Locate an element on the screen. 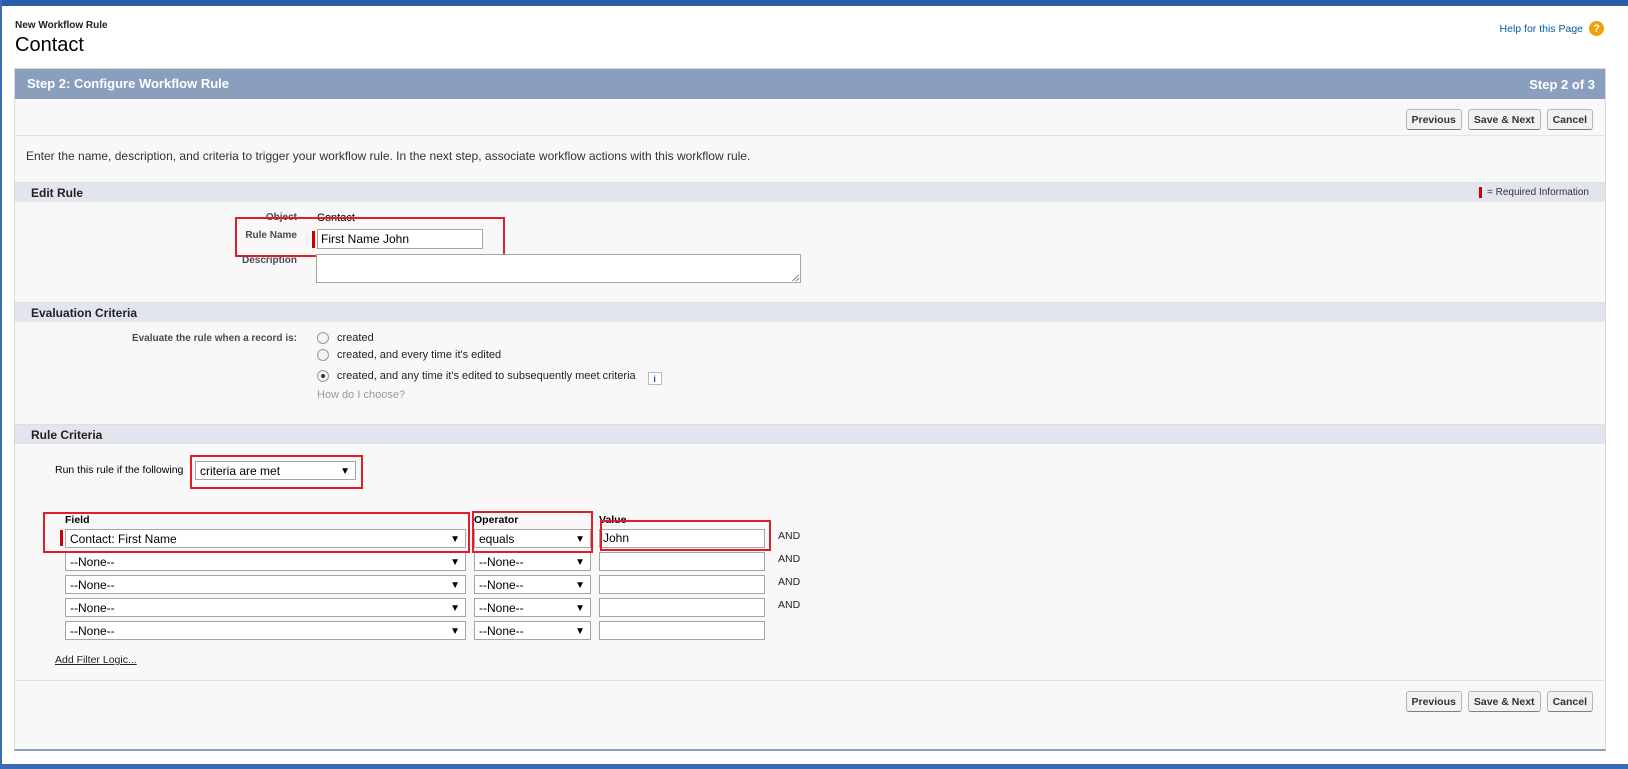 Image resolution: width=1628 pixels, height=769 pixels. question-icon: ? is located at coordinates (1596, 28).